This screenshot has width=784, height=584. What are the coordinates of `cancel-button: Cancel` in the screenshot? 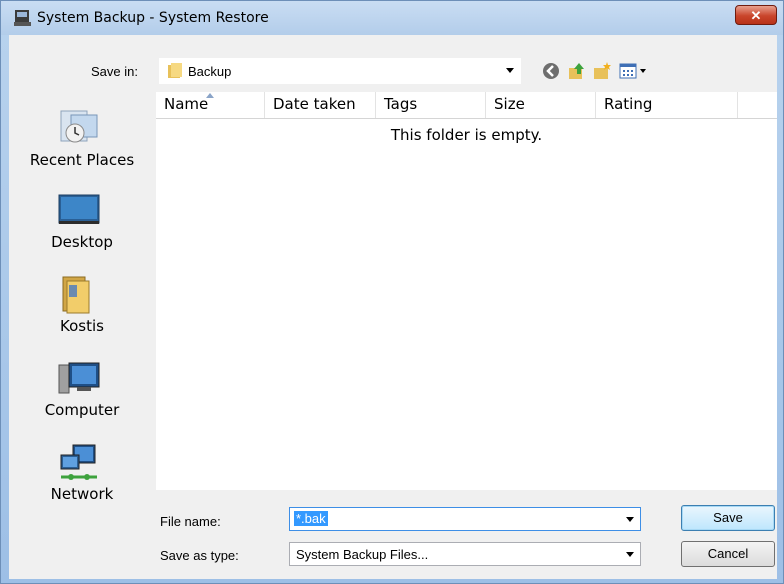 It's located at (728, 554).